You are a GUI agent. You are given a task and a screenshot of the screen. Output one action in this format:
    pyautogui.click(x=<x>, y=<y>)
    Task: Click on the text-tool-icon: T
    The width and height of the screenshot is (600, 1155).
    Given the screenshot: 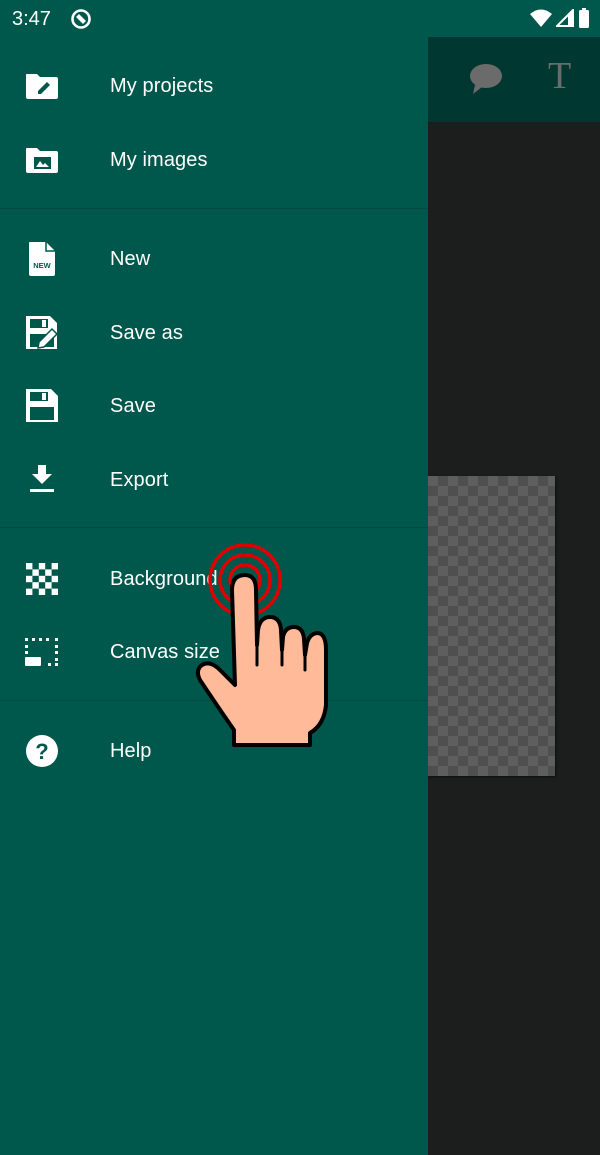 What is the action you would take?
    pyautogui.click(x=559, y=76)
    